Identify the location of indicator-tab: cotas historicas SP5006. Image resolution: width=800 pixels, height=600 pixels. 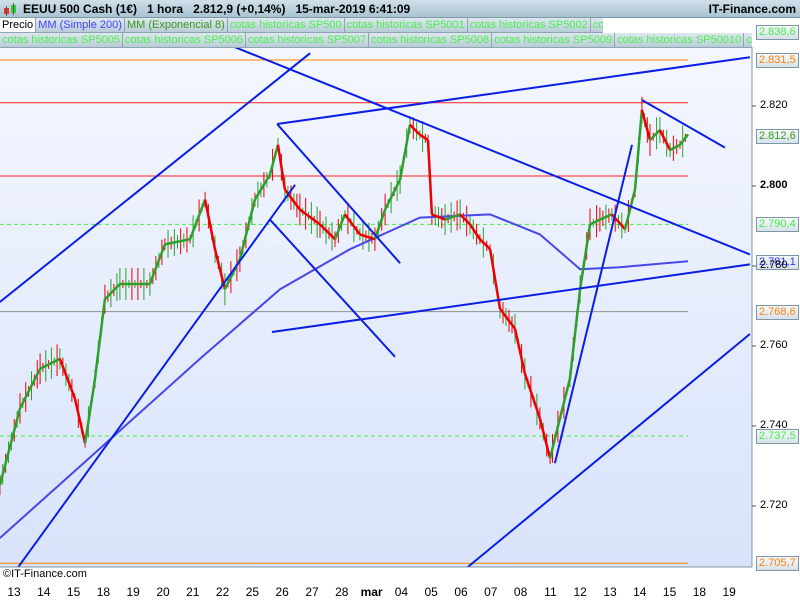
(185, 40).